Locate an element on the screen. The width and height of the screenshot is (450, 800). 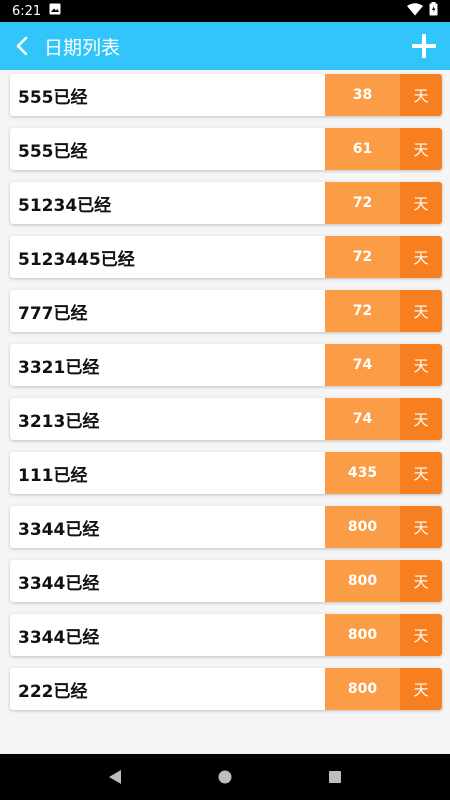
add-icon is located at coordinates (424, 46).